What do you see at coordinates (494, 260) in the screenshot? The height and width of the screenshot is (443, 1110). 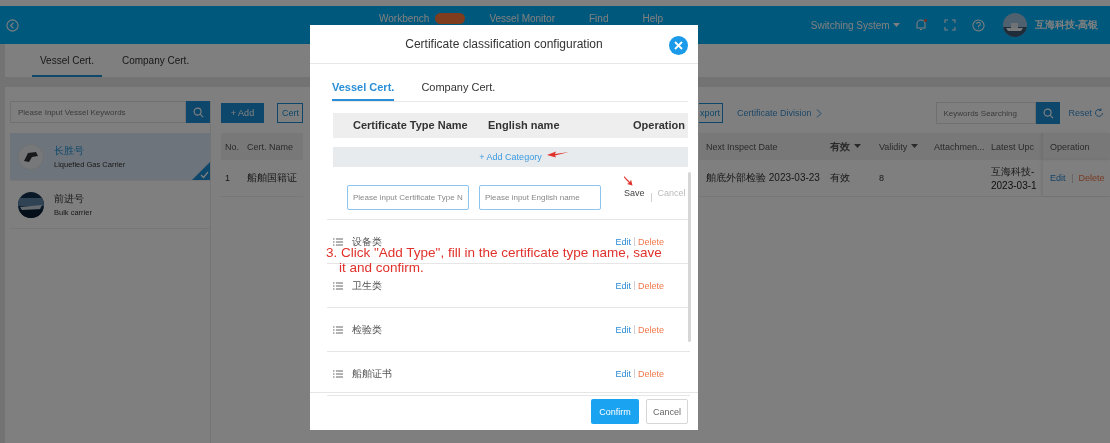 I see `annotation-text: 3. Click "Add Type", fill in the certificate type name, save it and confirm.` at bounding box center [494, 260].